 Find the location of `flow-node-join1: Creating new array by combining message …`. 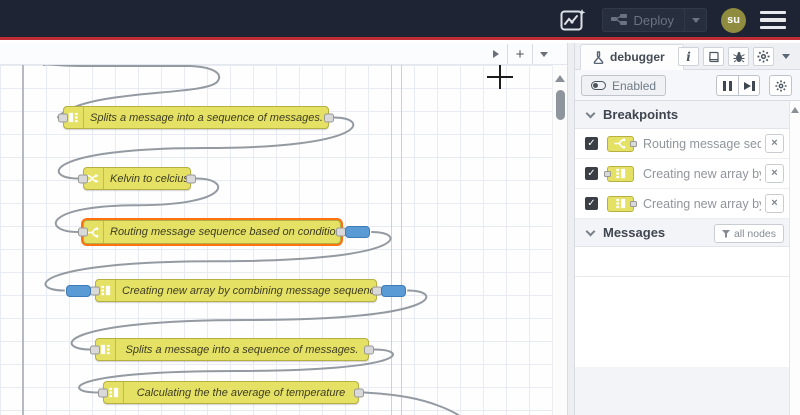

flow-node-join1: Creating new array by combining message … is located at coordinates (236, 290).